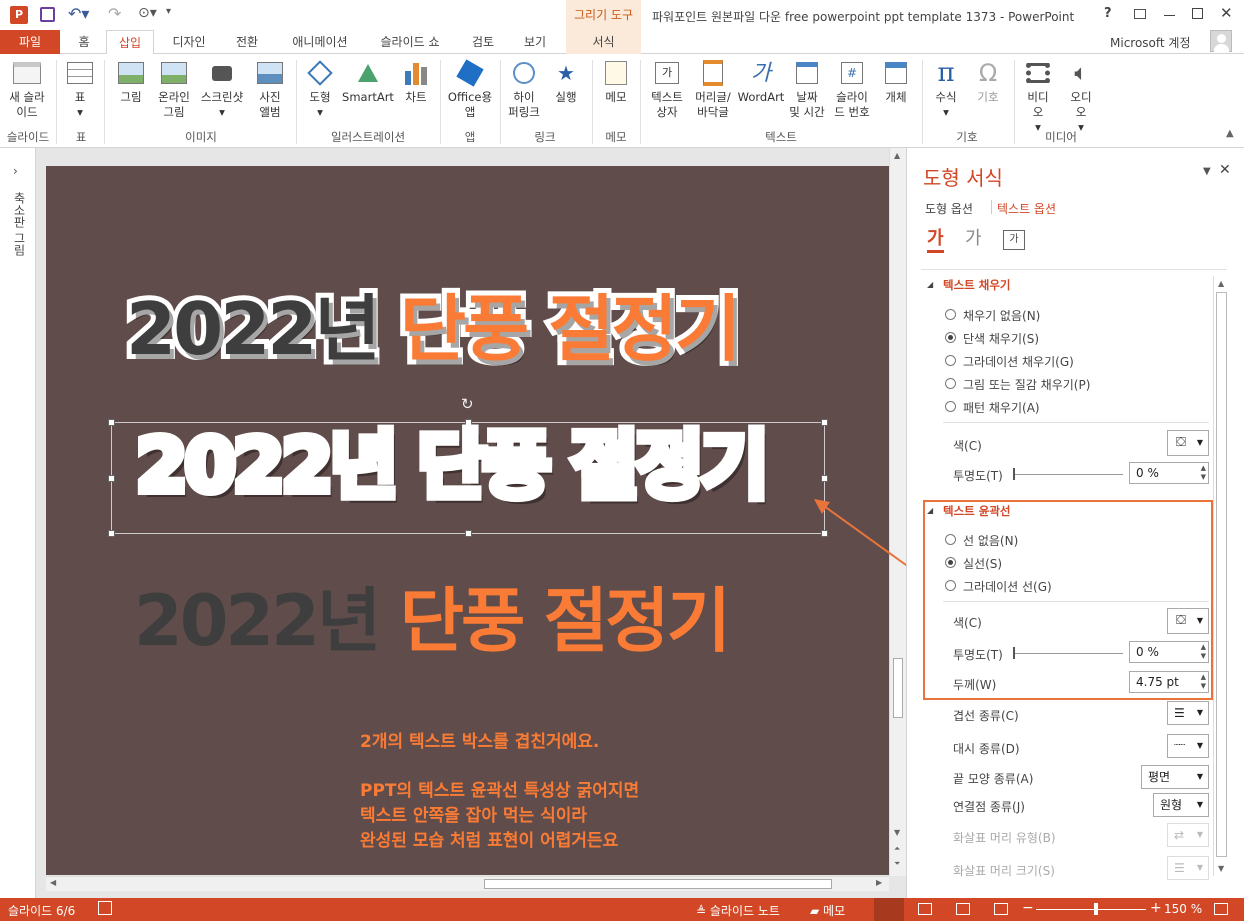 The image size is (1244, 921). Describe the element at coordinates (1091, 909) in the screenshot. I see `zoom-slider` at that location.